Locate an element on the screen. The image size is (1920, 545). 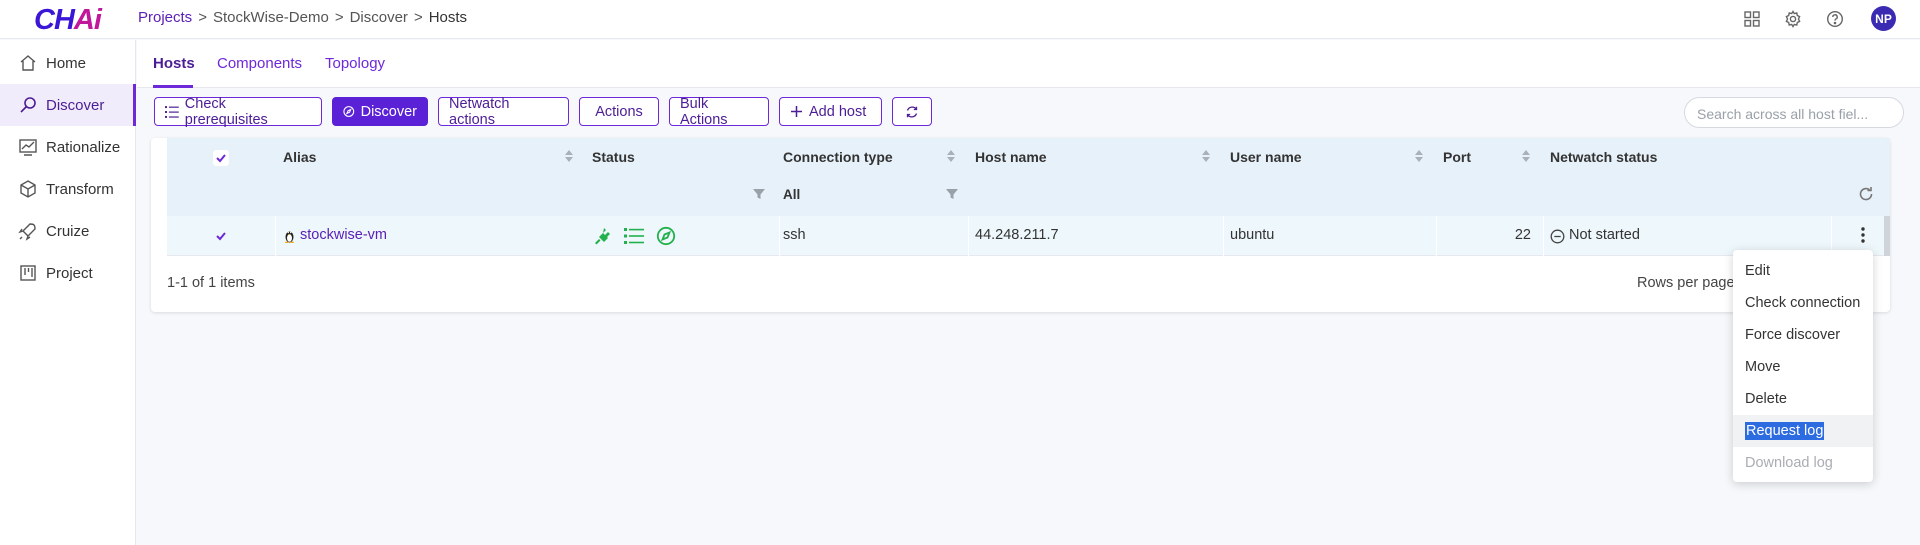
tab-bar: Hosts Components Topology is located at coordinates (1028, 64).